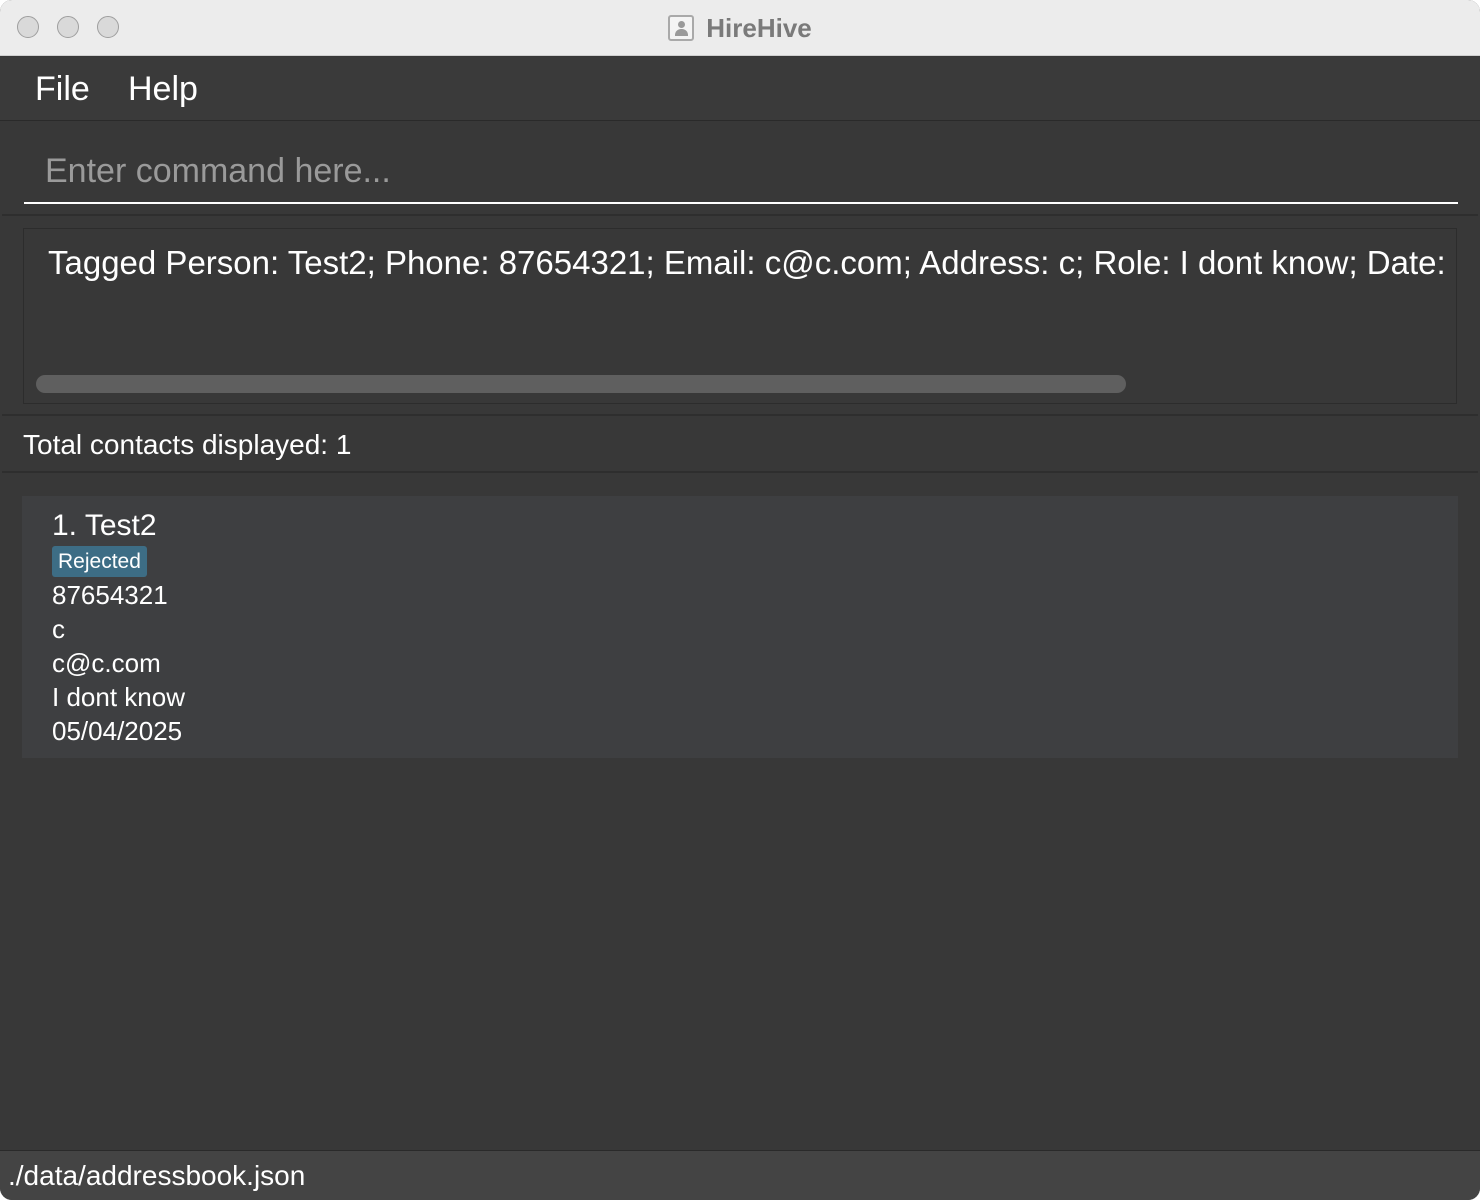 This screenshot has width=1480, height=1200. I want to click on command-input, so click(741, 172).